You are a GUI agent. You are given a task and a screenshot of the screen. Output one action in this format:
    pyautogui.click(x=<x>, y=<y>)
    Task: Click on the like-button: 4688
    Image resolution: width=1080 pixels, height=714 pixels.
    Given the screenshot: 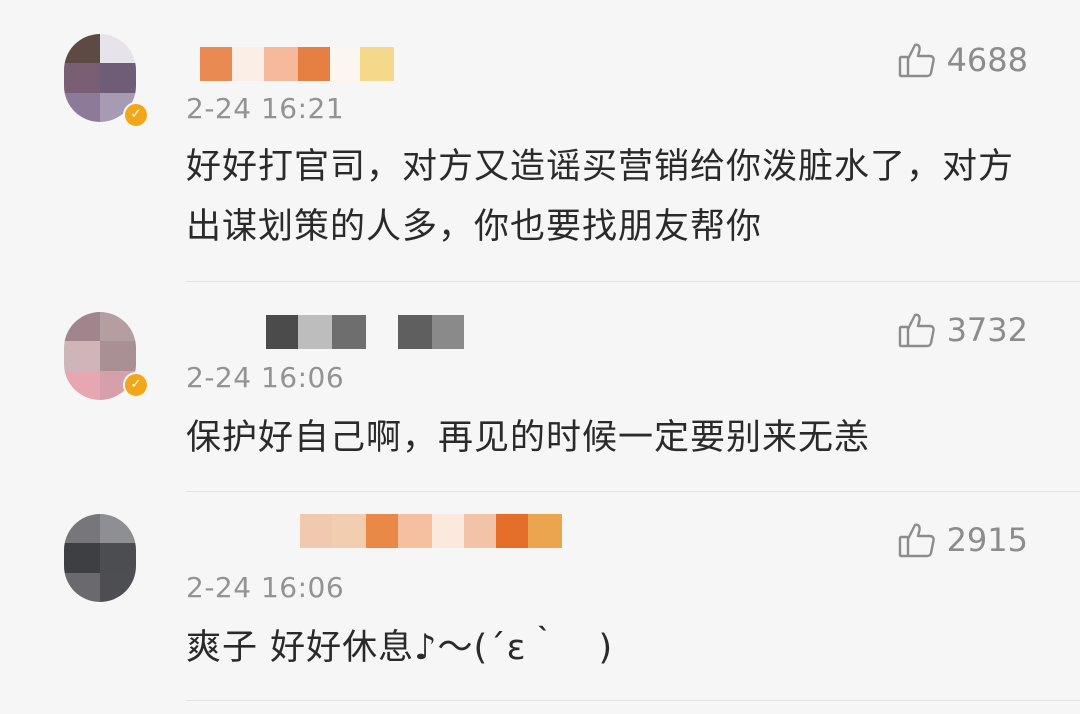 What is the action you would take?
    pyautogui.click(x=962, y=60)
    